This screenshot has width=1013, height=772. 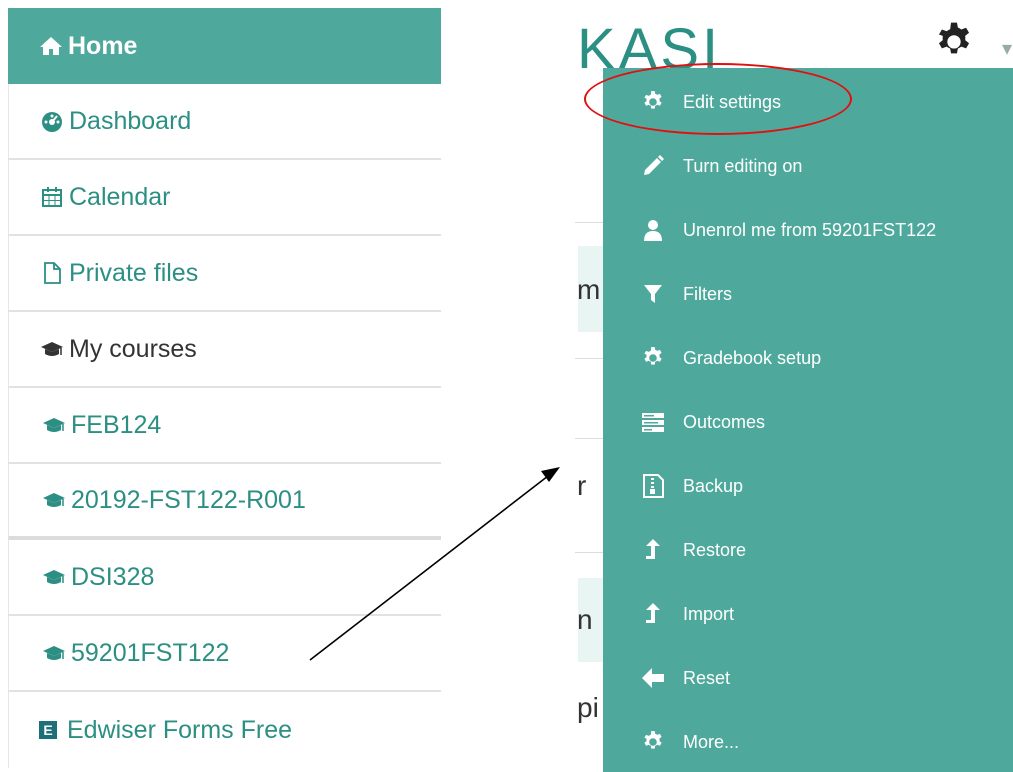 What do you see at coordinates (715, 549) in the screenshot?
I see `menu-item-label: Restore` at bounding box center [715, 549].